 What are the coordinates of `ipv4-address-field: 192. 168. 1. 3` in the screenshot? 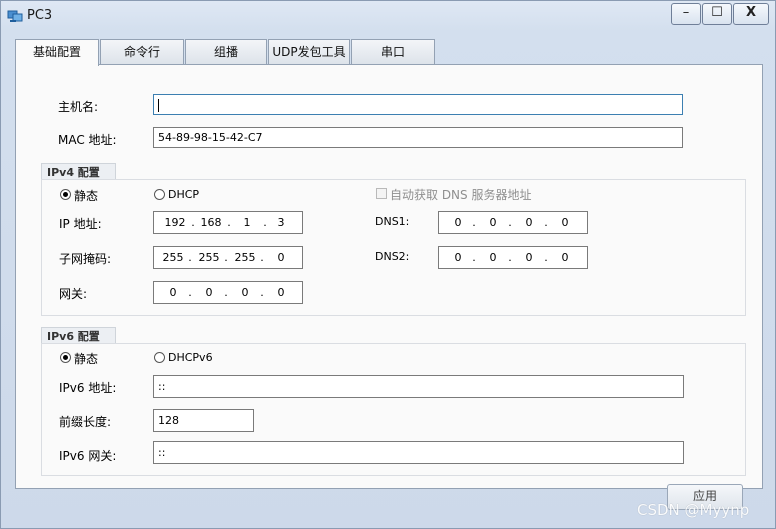 It's located at (228, 222).